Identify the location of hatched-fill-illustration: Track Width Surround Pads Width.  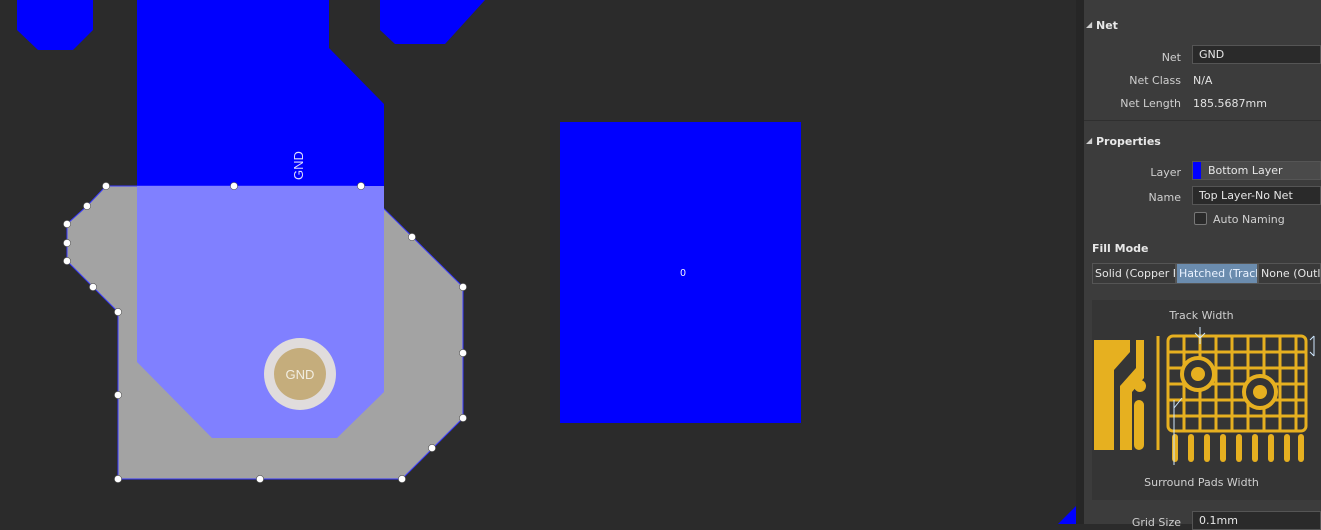
(1206, 400).